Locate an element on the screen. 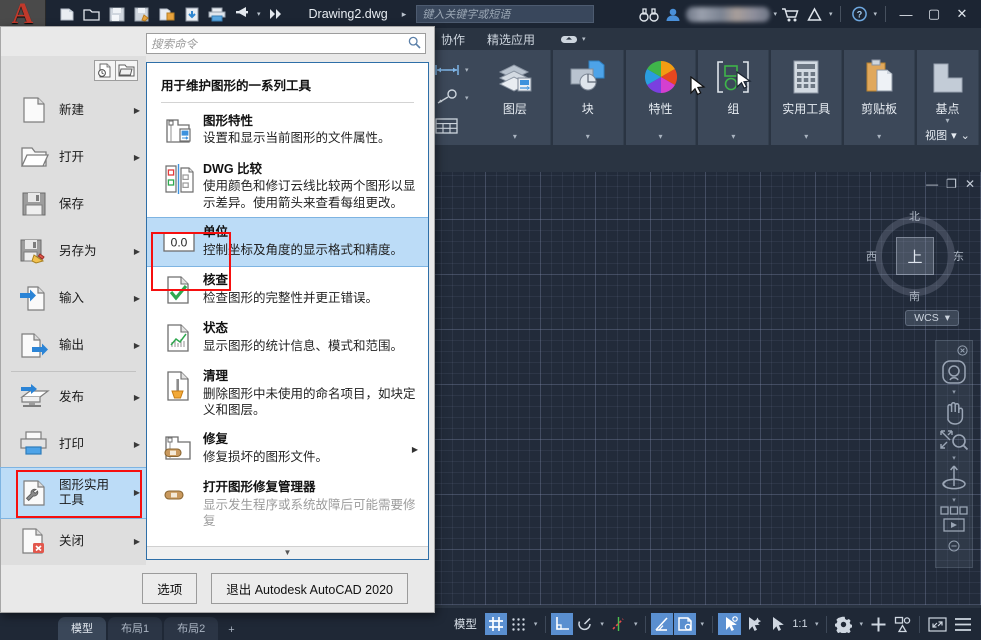 This screenshot has width=981, height=640. tab-featured-apps: 精选应用 is located at coordinates (511, 39).